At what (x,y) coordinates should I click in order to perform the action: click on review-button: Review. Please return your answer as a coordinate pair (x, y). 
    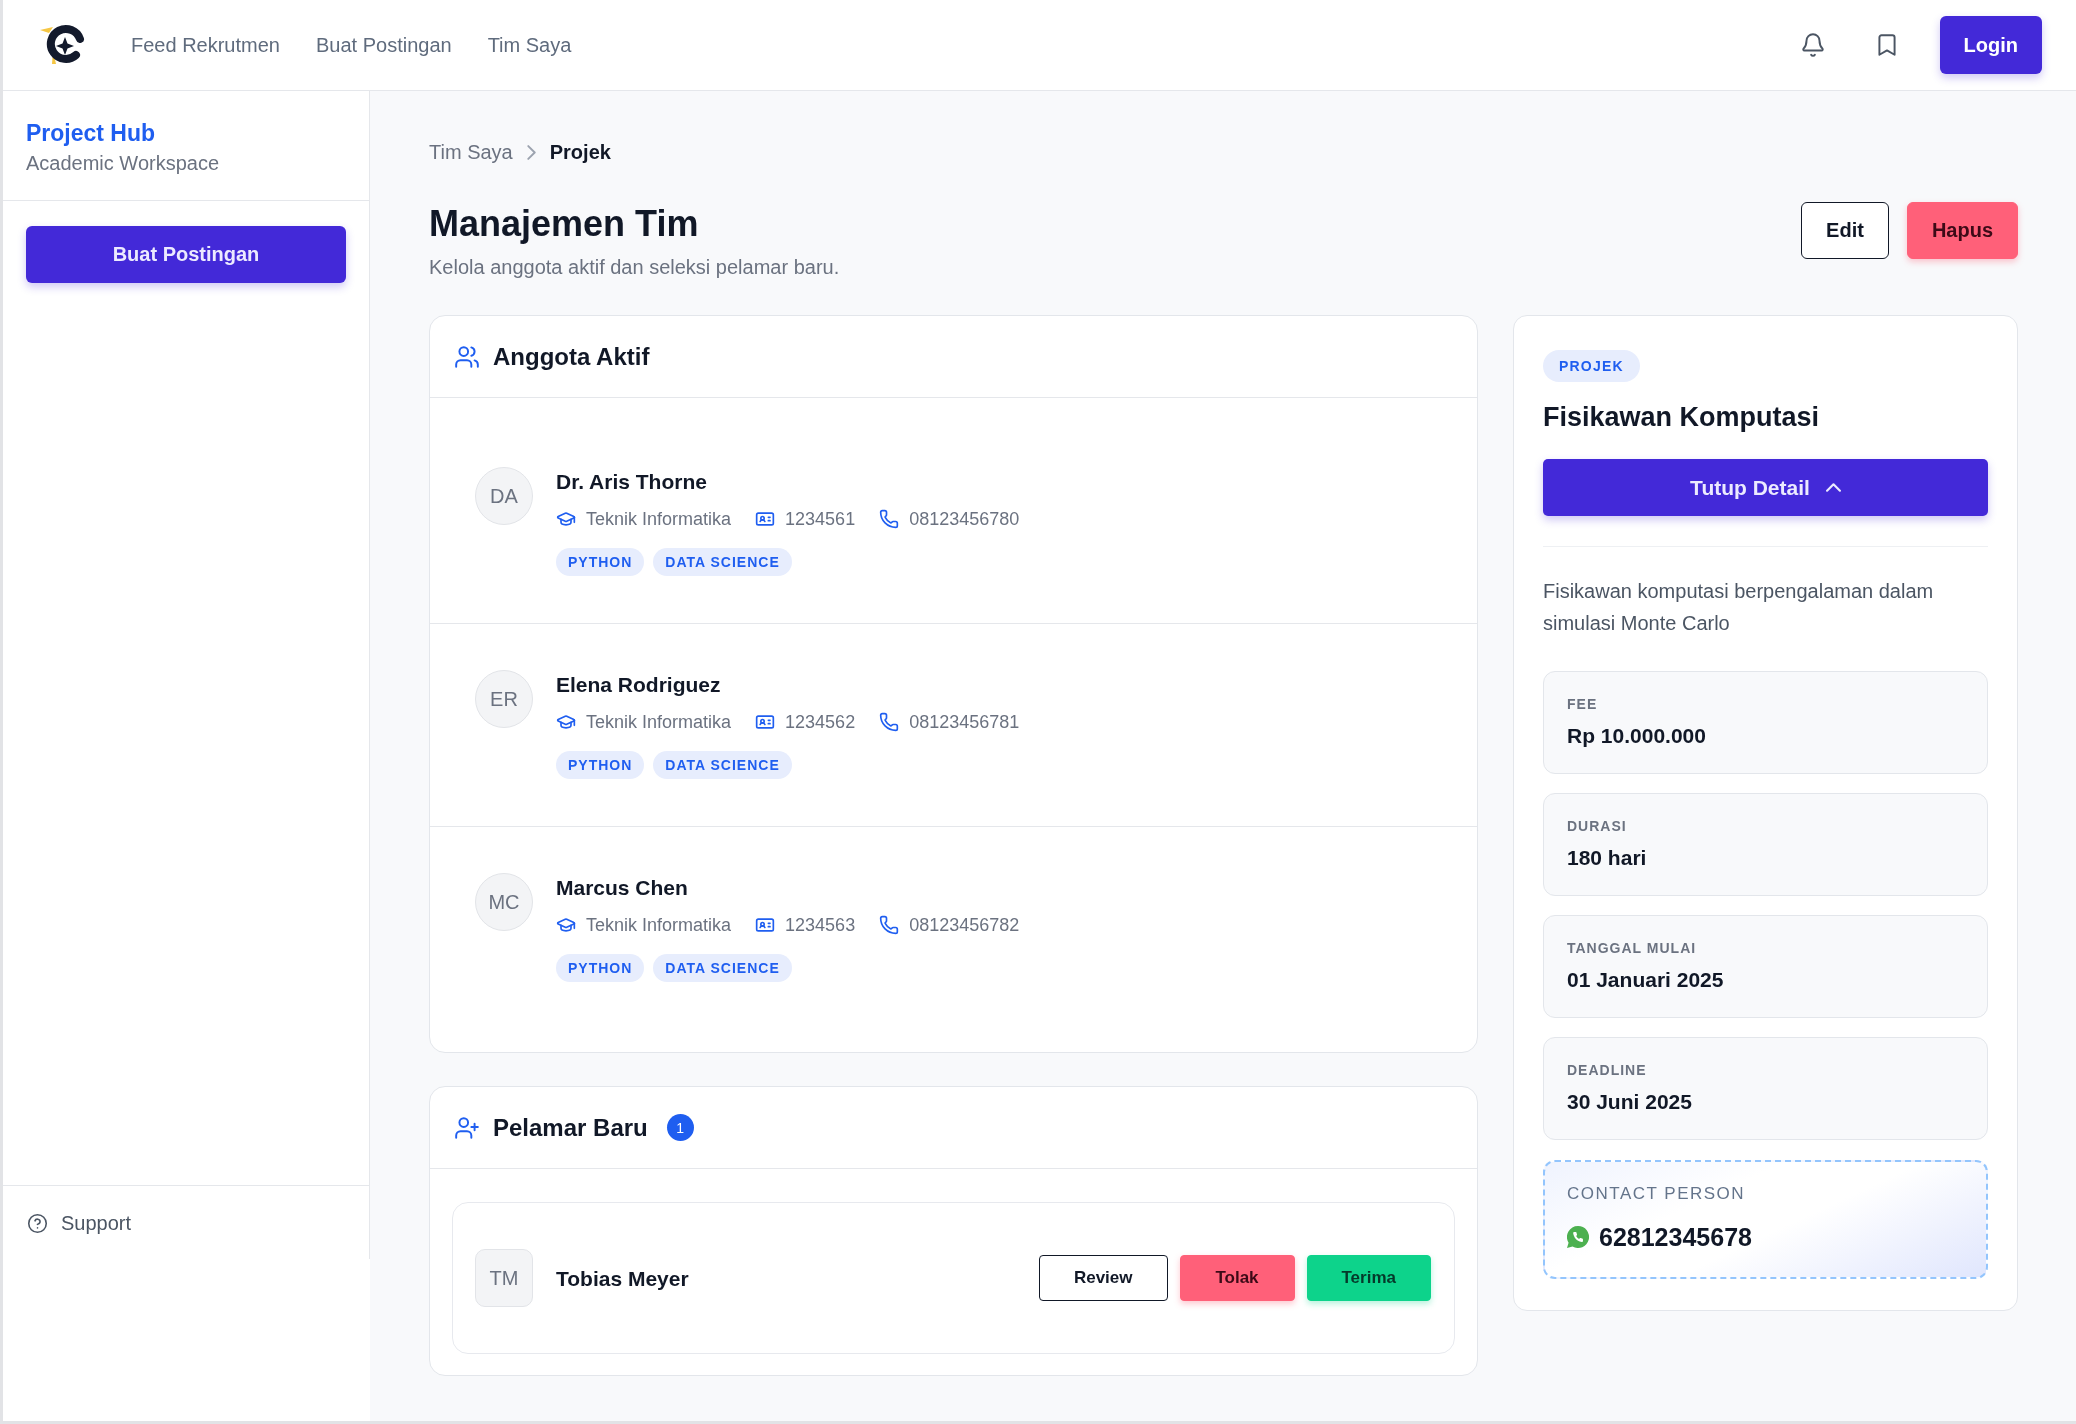
    Looking at the image, I should click on (1103, 1278).